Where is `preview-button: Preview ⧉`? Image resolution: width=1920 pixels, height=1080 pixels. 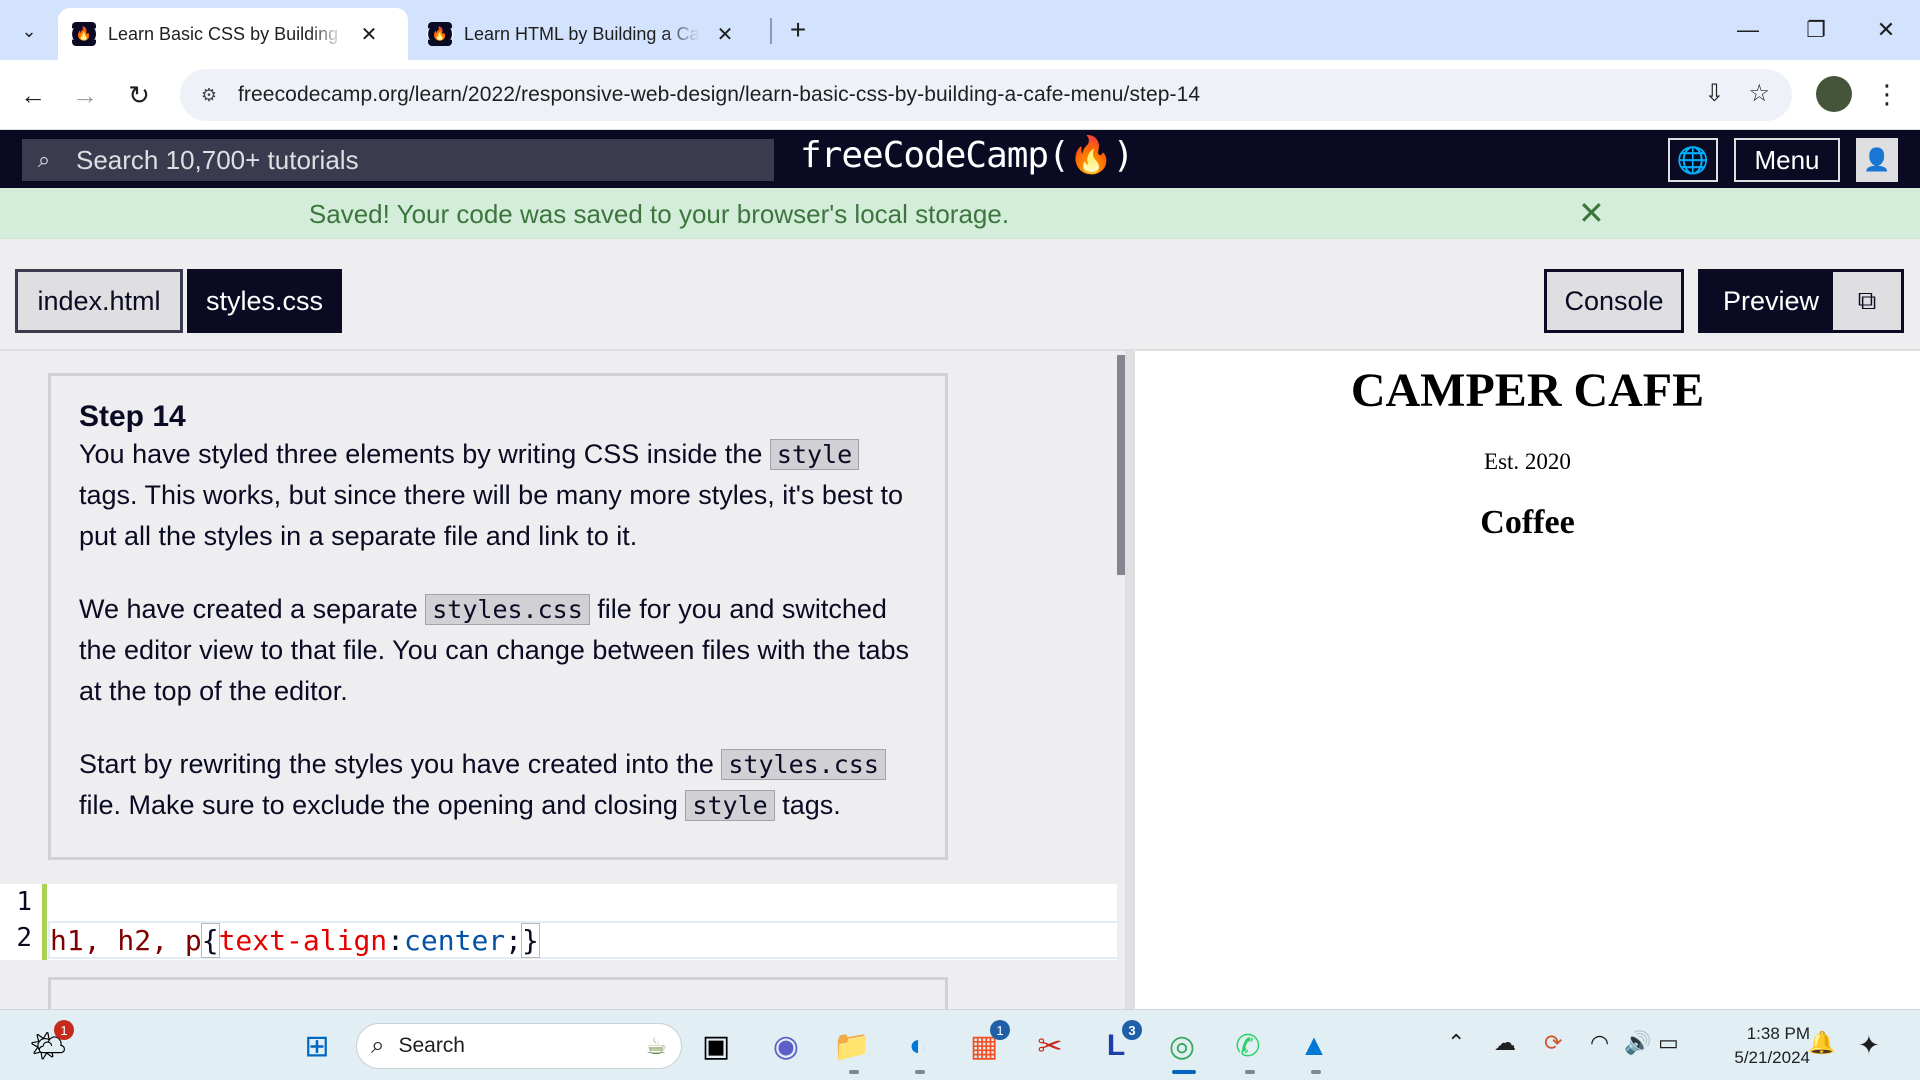
preview-button: Preview ⧉ is located at coordinates (1801, 301).